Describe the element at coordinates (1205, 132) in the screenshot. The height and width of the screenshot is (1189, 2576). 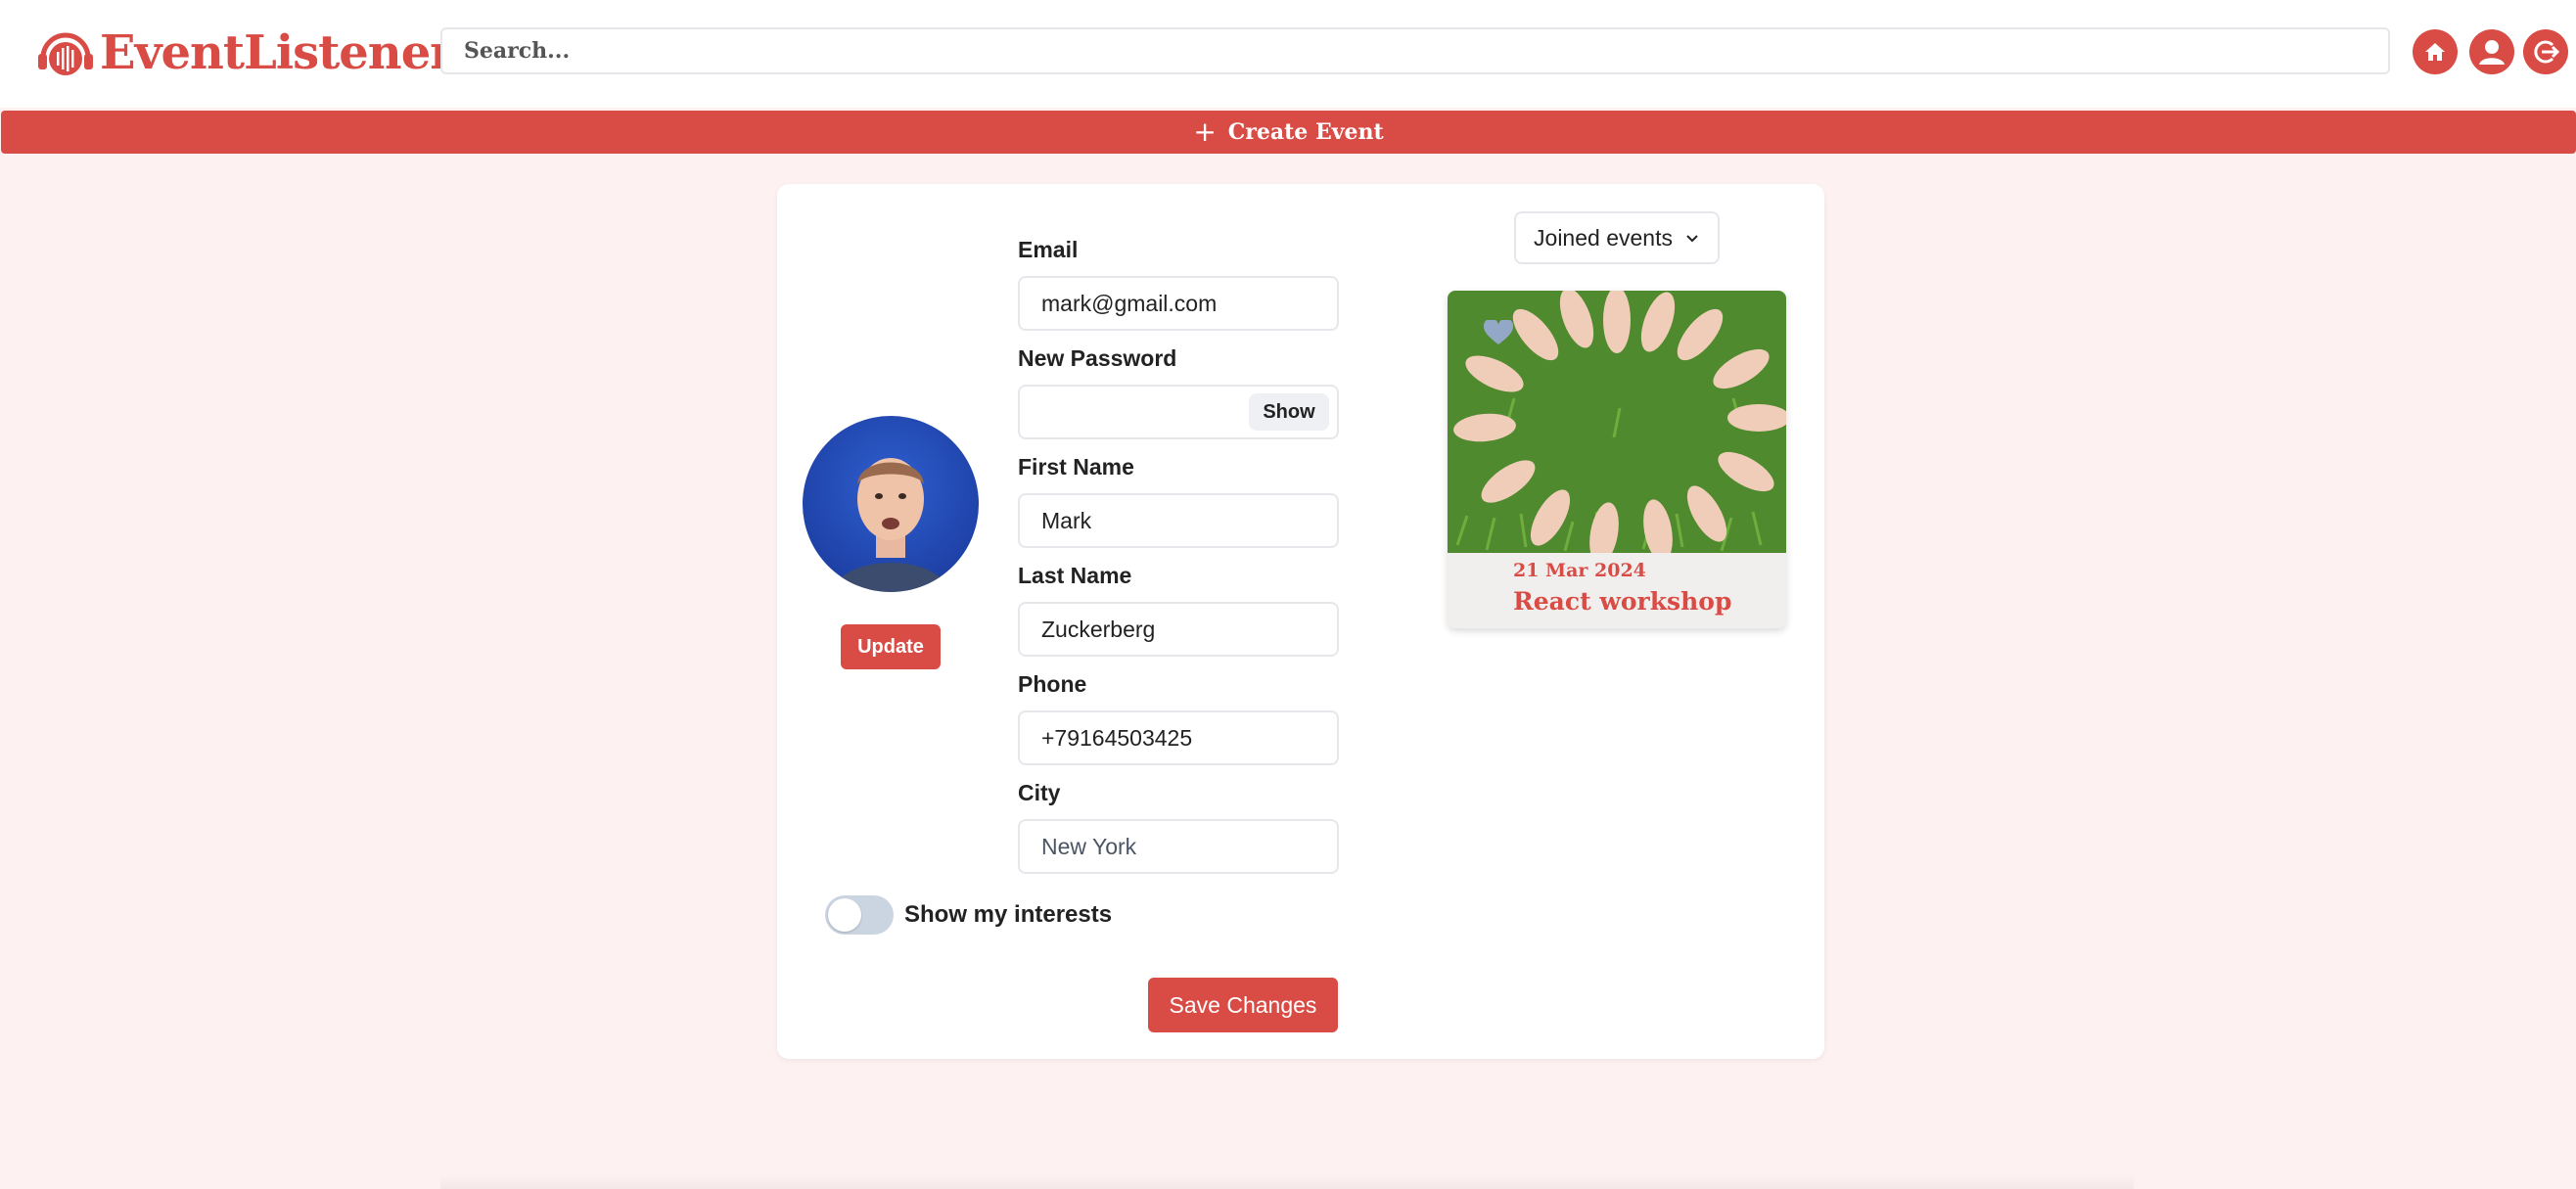
I see `plus-icon: +` at that location.